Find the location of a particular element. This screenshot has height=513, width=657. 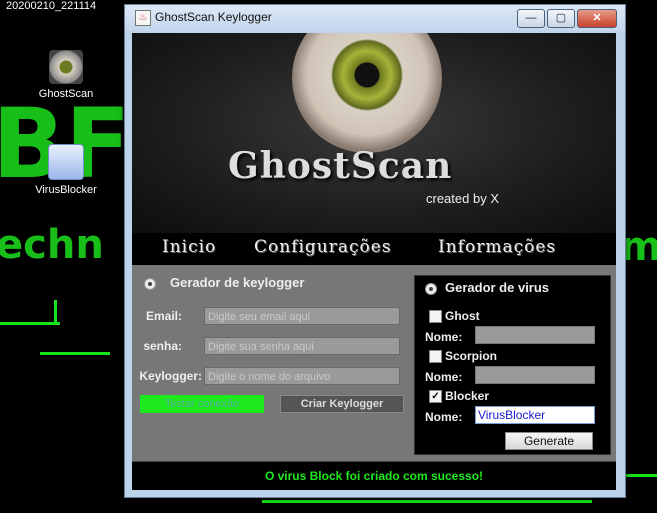

menu-inicio: Inicio is located at coordinates (189, 247).